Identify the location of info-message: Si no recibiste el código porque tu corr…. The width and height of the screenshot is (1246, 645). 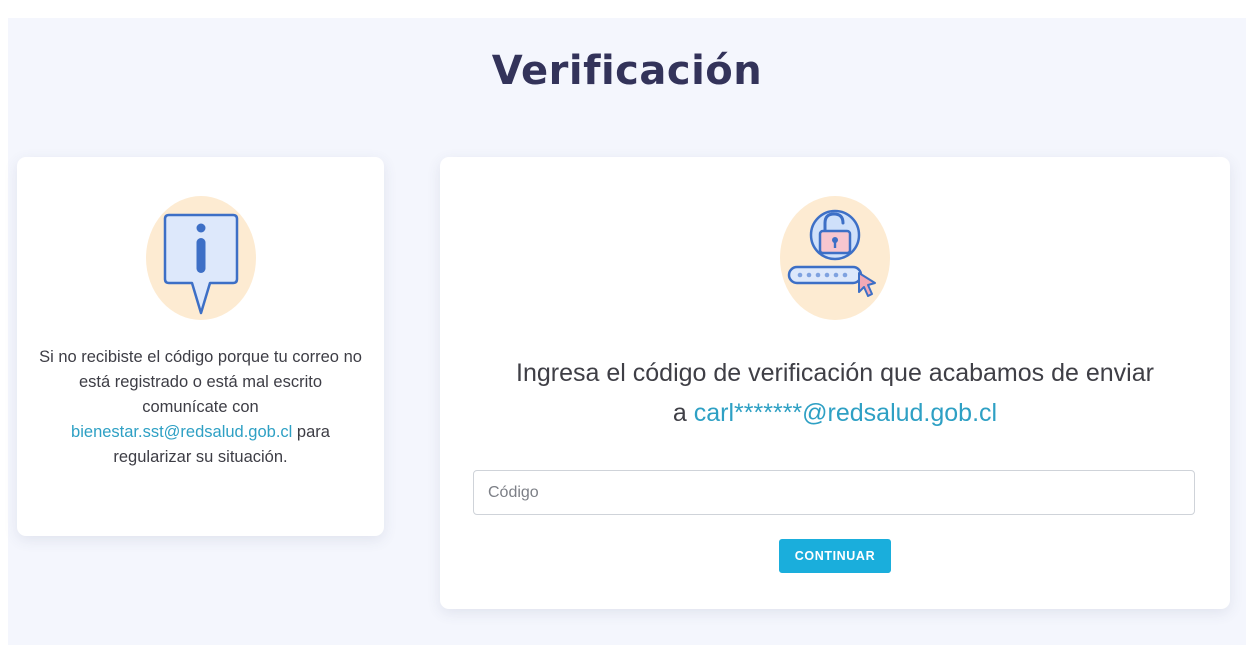
(200, 407).